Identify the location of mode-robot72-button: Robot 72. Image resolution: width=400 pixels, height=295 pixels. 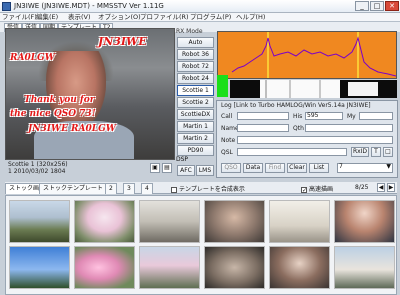
(195, 66).